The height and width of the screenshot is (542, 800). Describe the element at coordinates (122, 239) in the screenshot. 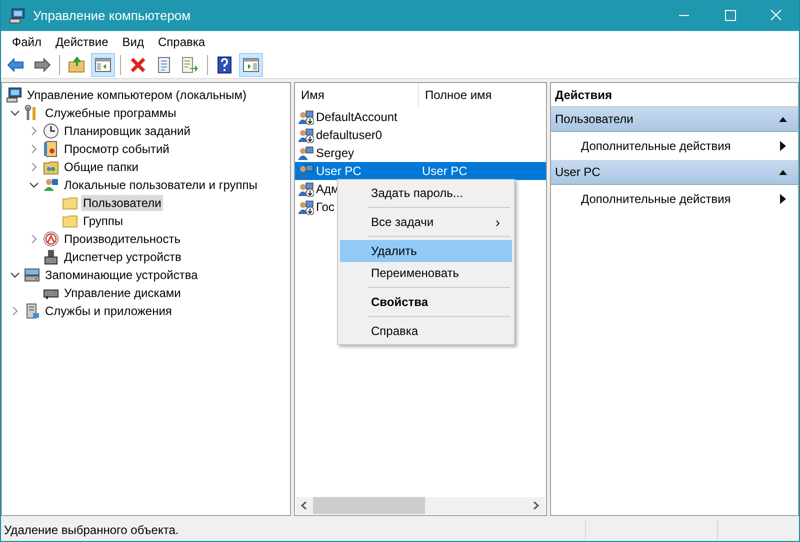

I see `tree-item: Производительность` at that location.